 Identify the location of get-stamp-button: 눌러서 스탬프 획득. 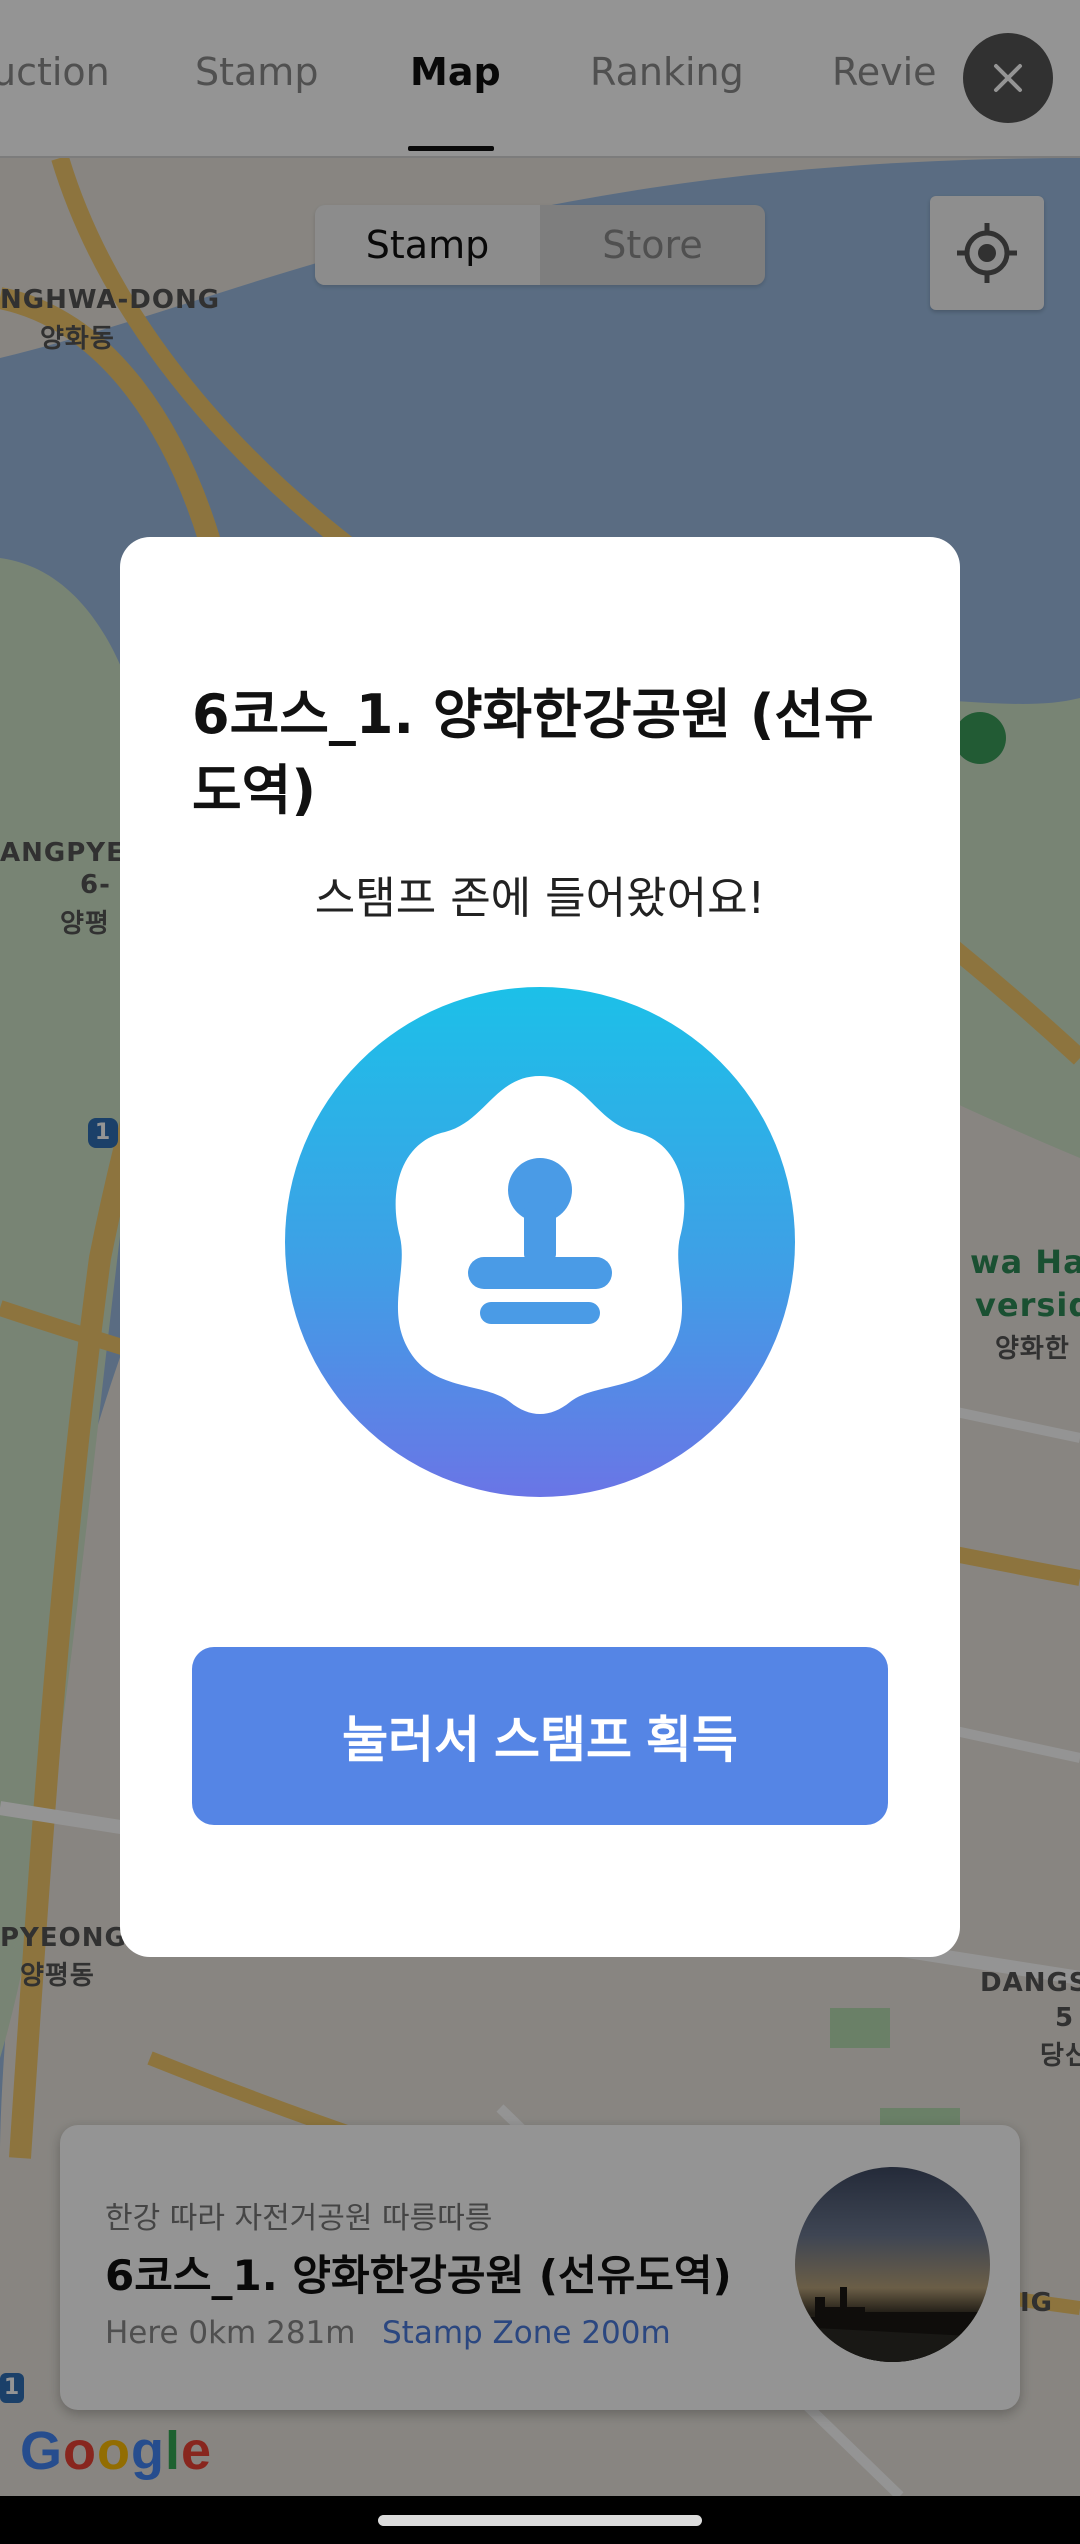
(540, 1736).